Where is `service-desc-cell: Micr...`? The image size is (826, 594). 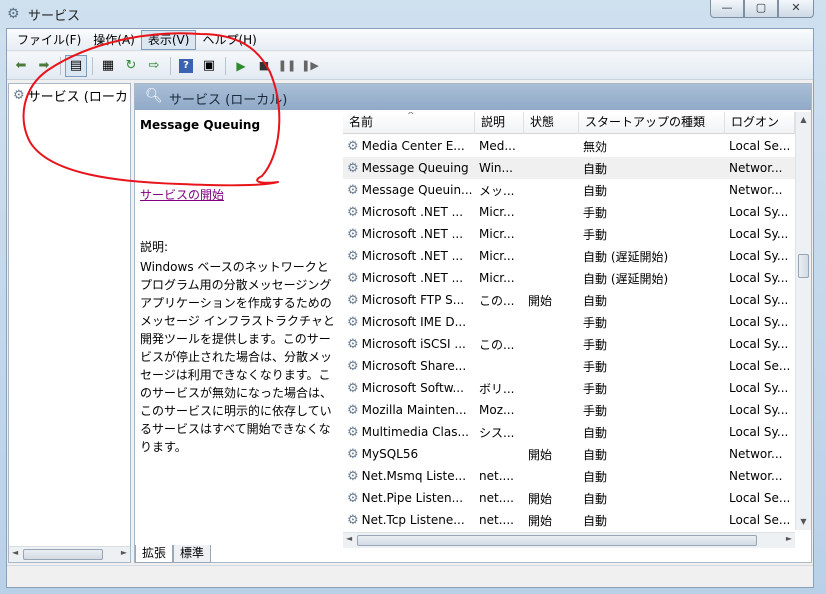
service-desc-cell: Micr... is located at coordinates (497, 212).